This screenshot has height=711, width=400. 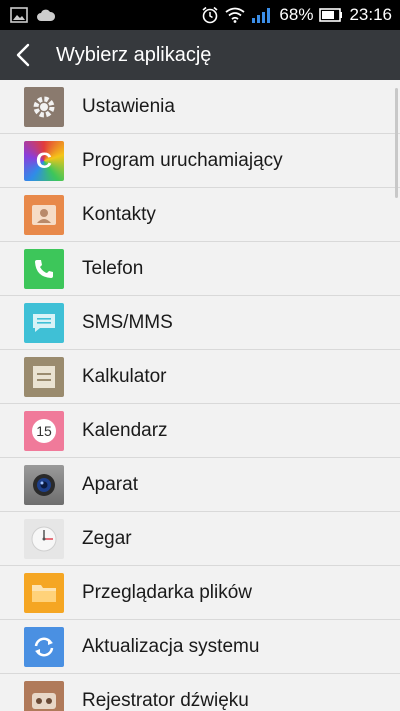 I want to click on list-item-file-manager: Przeglądarka plików, so click(x=200, y=593).